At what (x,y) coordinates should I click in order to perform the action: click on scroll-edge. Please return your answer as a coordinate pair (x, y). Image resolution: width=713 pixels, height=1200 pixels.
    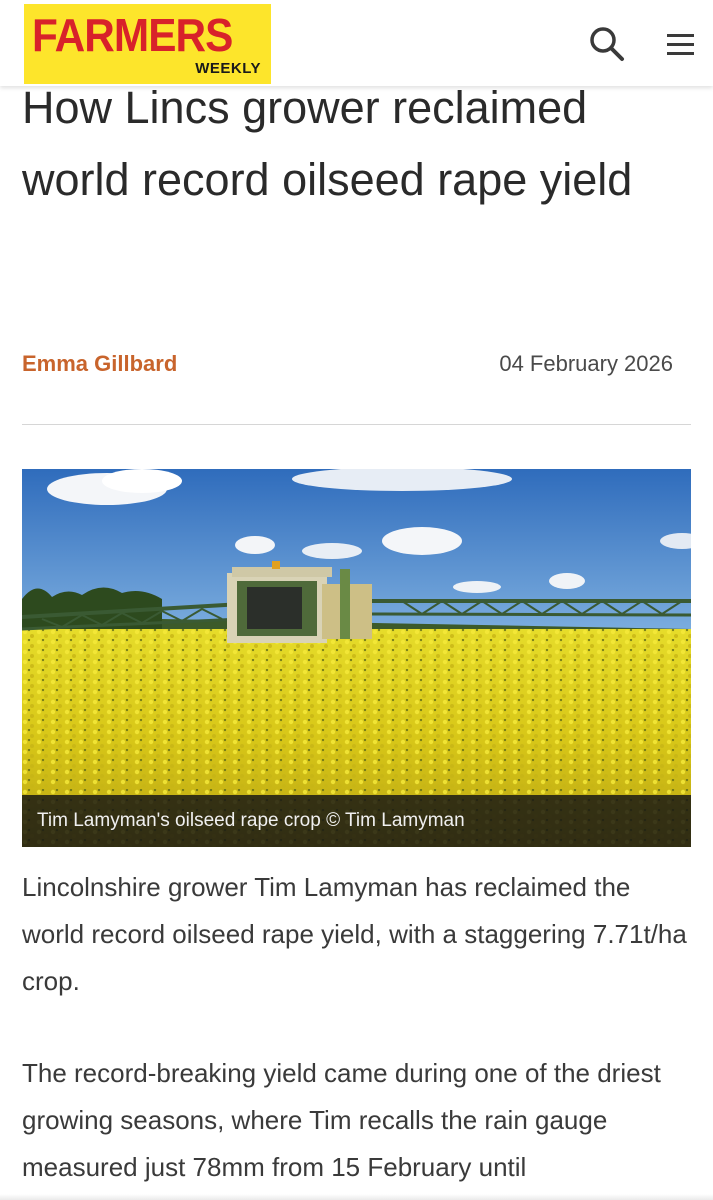
    Looking at the image, I should click on (356, 1197).